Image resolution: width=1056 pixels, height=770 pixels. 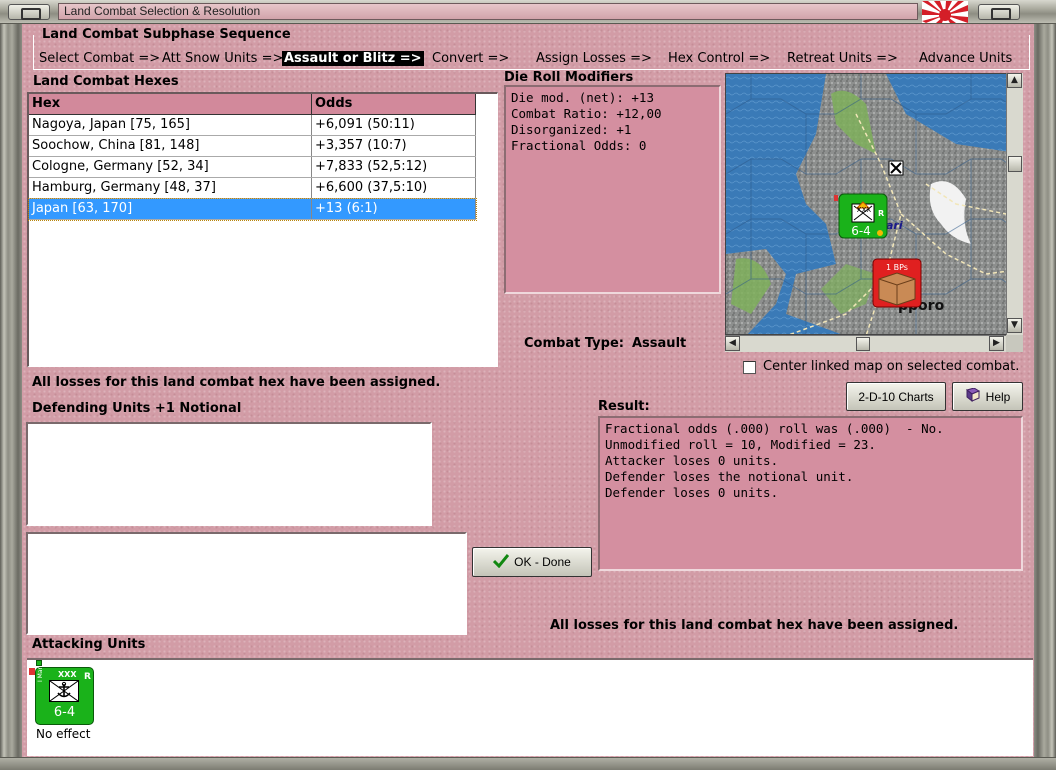 I want to click on map-counter-flag: R, so click(x=881, y=213).